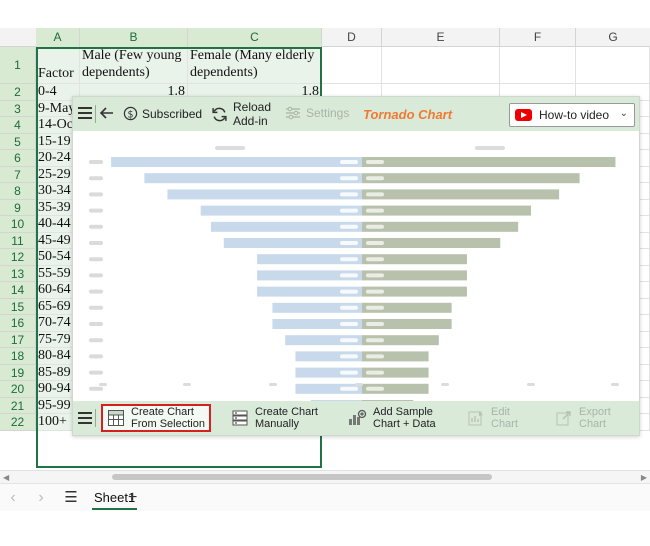  Describe the element at coordinates (18, 356) in the screenshot. I see `row-header-18: 18` at that location.